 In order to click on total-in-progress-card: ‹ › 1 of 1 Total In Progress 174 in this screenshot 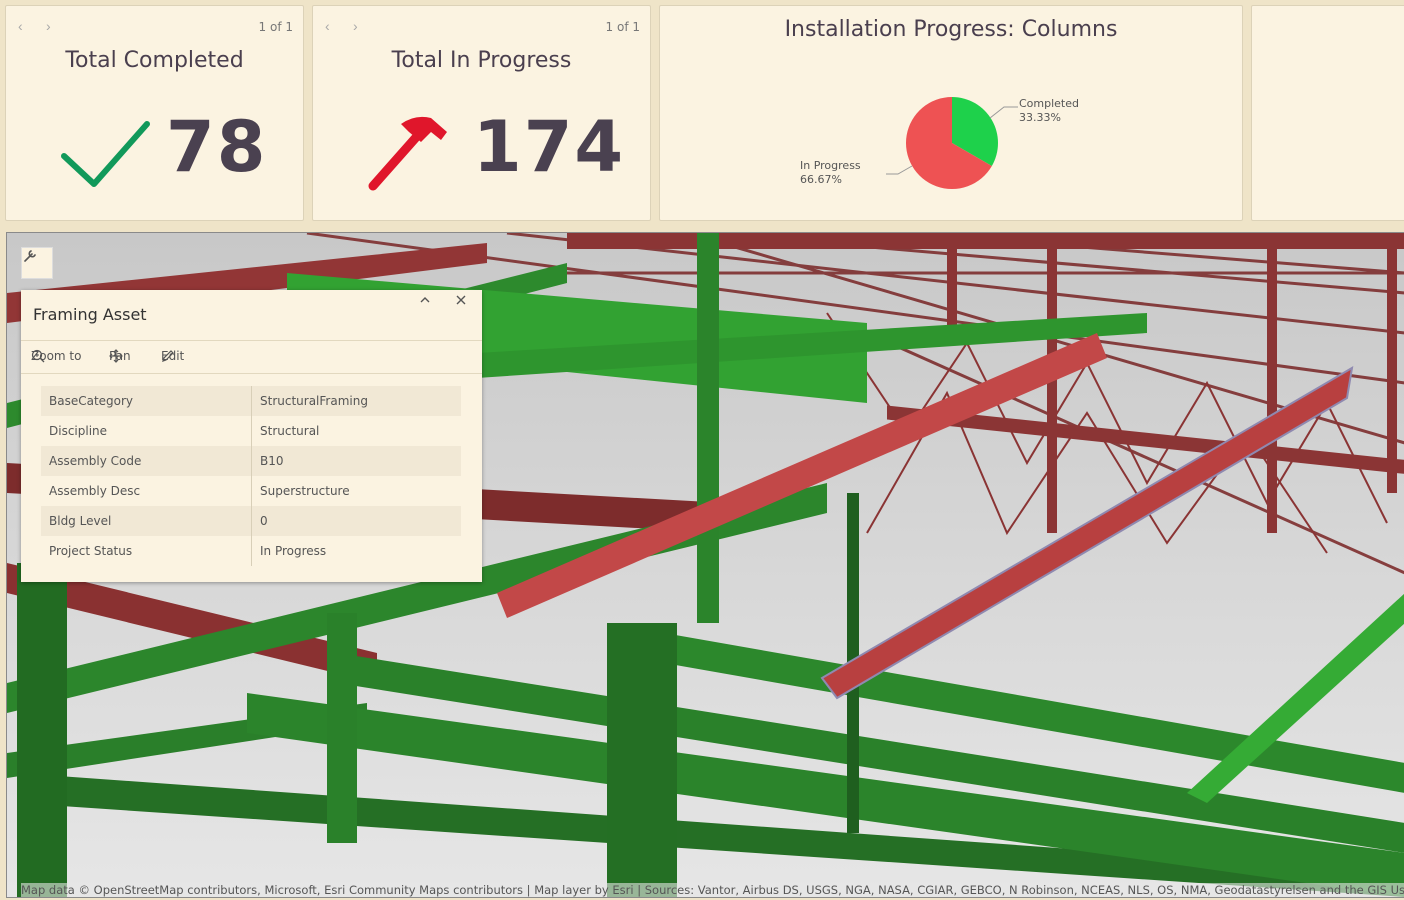, I will do `click(481, 113)`.